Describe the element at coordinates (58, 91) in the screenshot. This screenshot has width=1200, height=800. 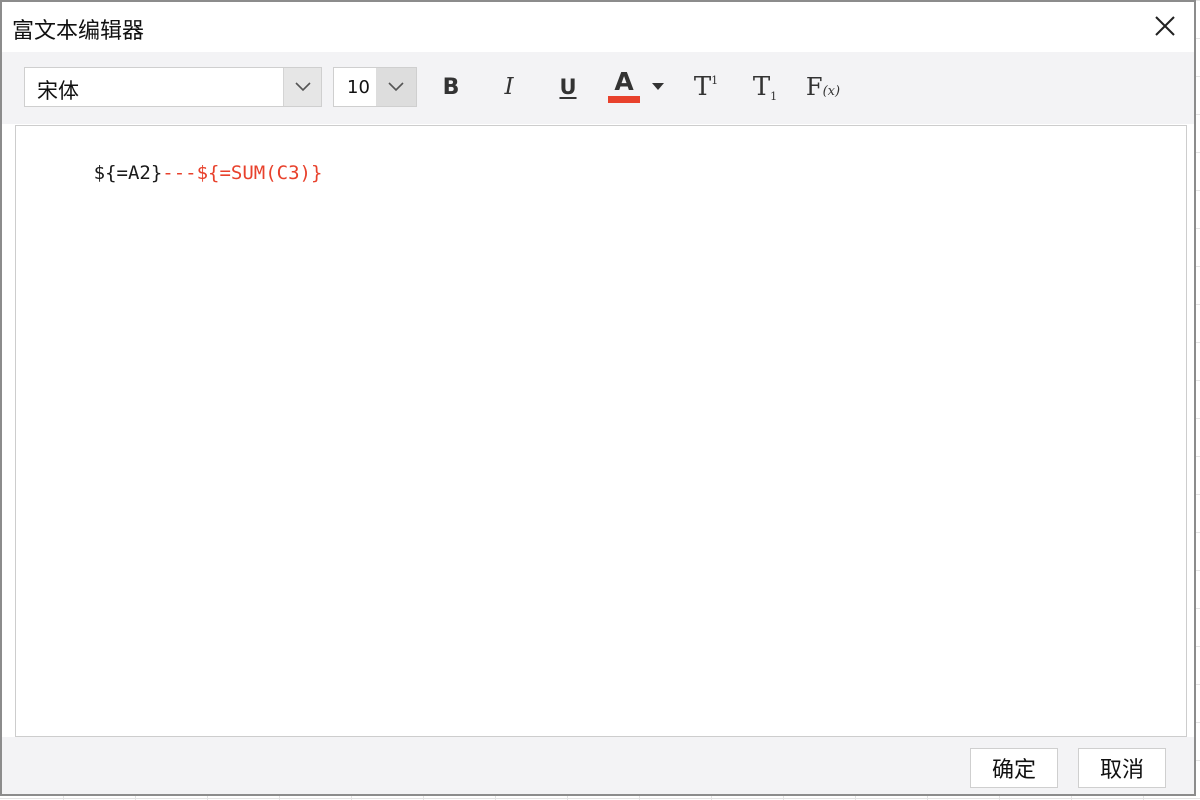
I see `font-family-value: 宋体` at that location.